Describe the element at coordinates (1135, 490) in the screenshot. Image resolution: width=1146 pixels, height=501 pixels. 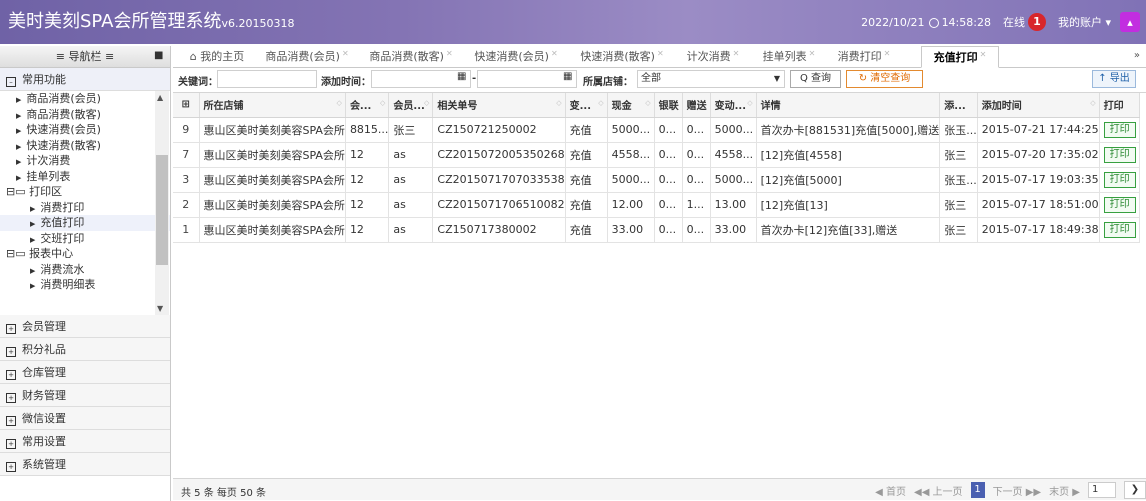
I see `go-page-button: ❯` at that location.